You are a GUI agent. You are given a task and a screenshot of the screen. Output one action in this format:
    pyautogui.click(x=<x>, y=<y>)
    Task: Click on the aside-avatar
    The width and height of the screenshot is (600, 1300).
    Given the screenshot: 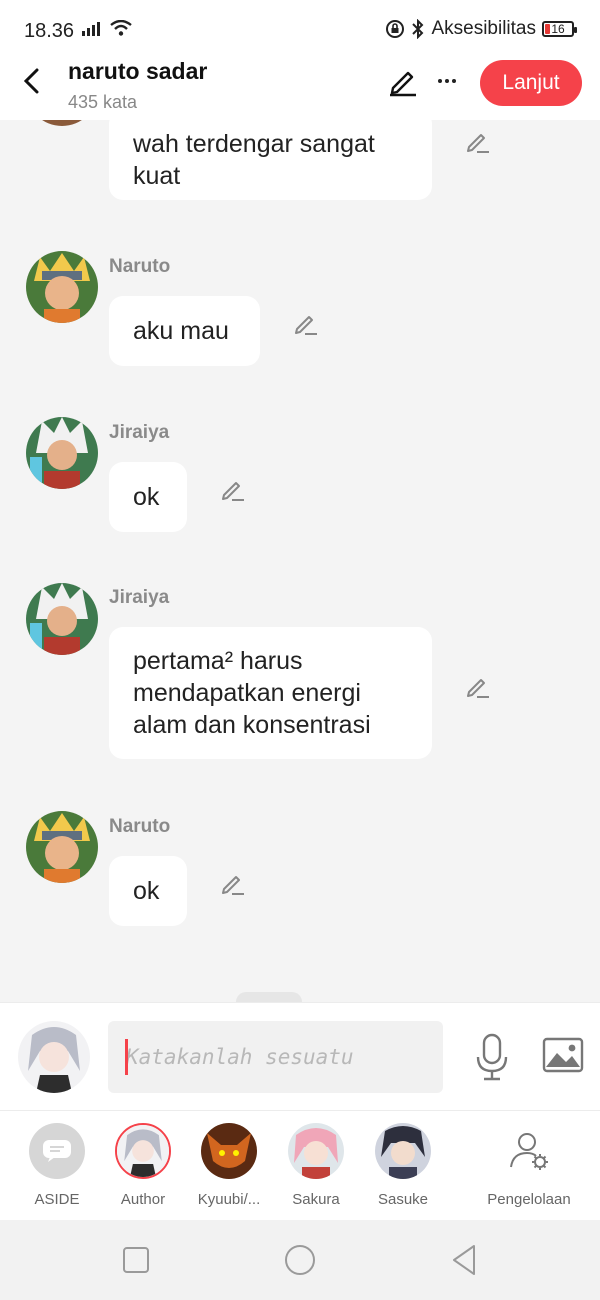 What is the action you would take?
    pyautogui.click(x=57, y=1151)
    